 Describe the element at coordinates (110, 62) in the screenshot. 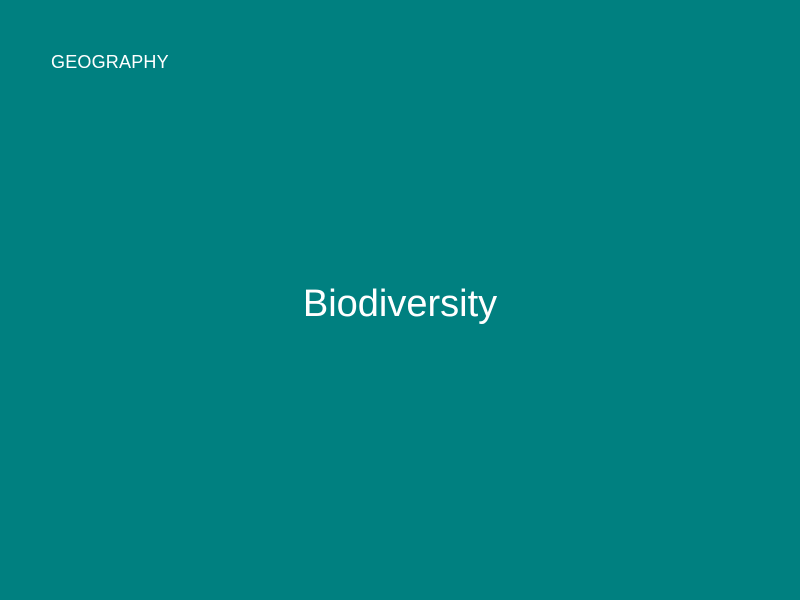

I see `subject-label: GEOGRAPHY` at that location.